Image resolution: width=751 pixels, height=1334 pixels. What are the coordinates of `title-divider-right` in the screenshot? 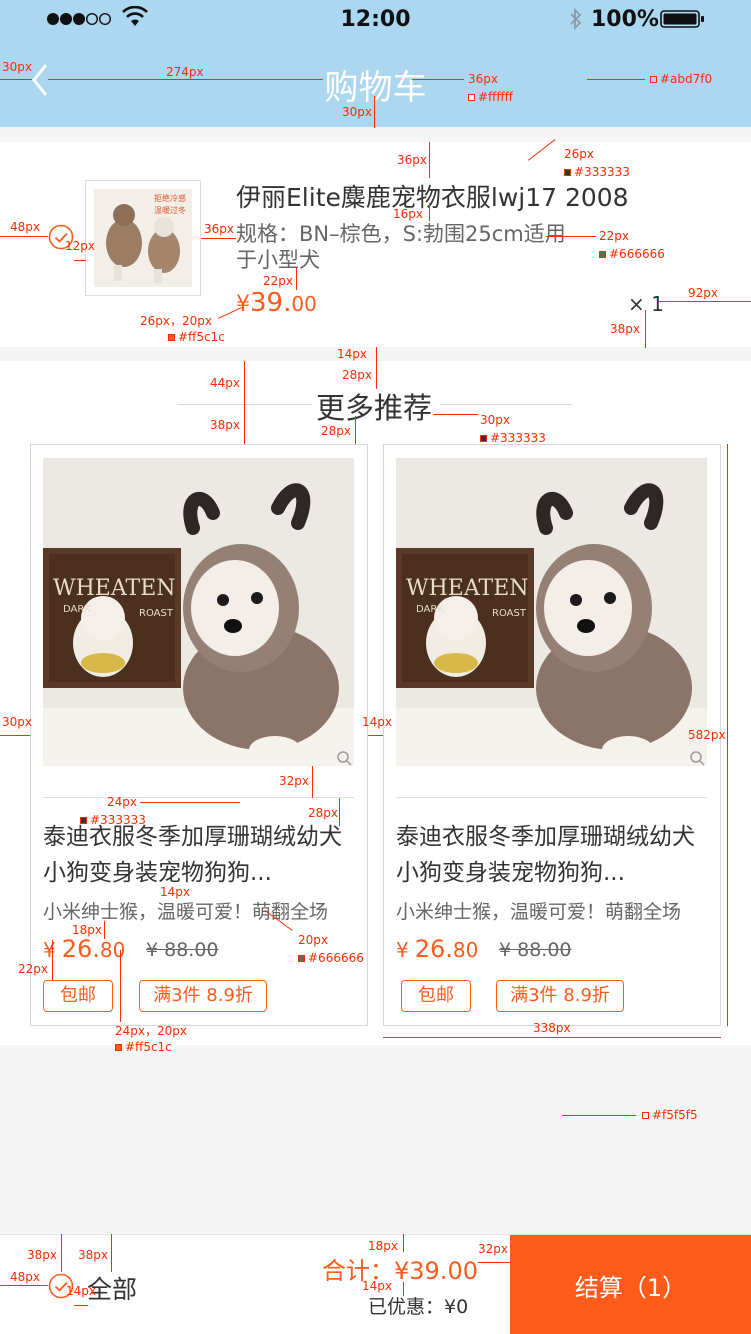 It's located at (506, 404).